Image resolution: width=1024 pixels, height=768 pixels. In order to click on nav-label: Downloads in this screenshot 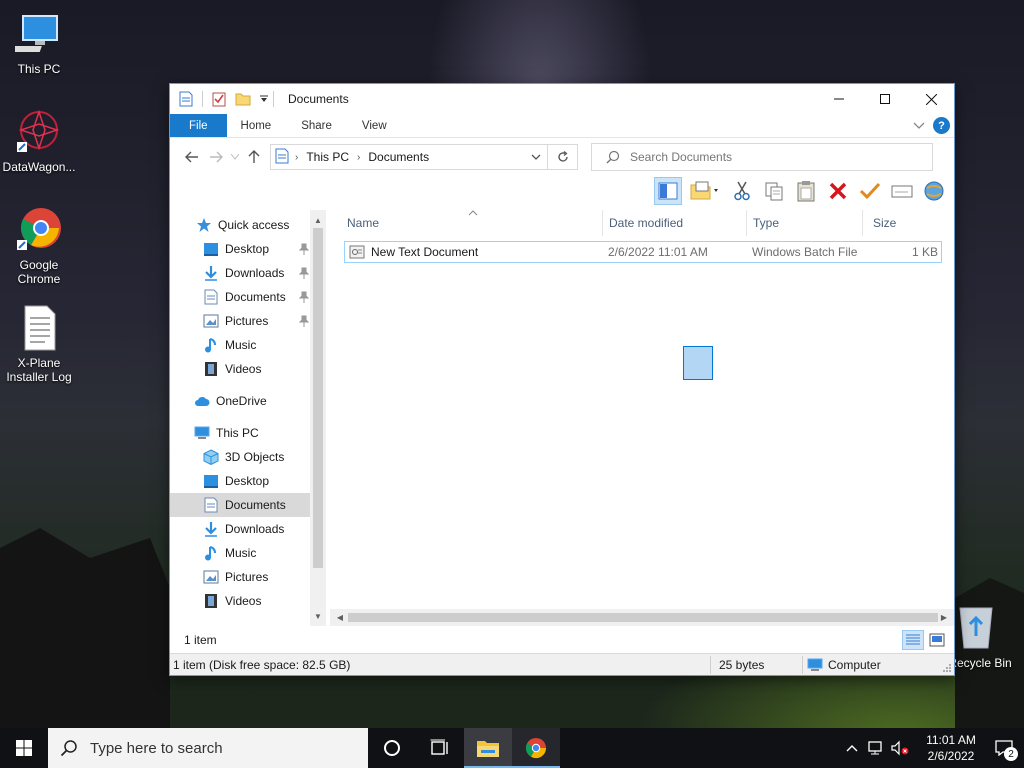, I will do `click(255, 273)`.